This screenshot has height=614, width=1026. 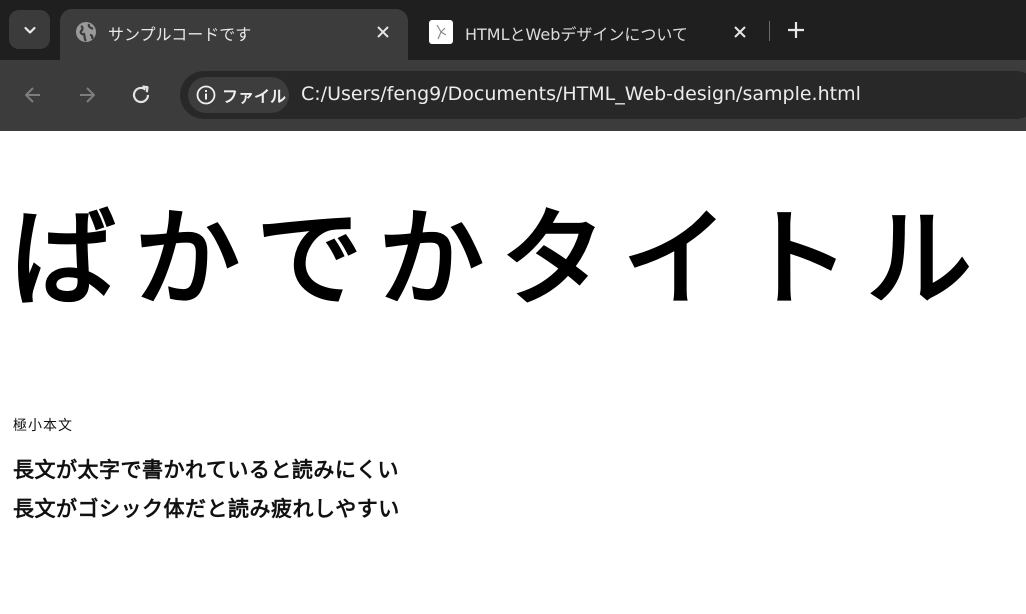 I want to click on forward-button, so click(x=87, y=95).